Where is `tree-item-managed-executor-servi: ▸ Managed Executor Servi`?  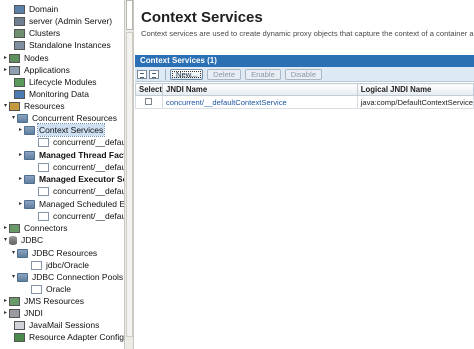 tree-item-managed-executor-servi: ▸ Managed Executor Servi is located at coordinates (70, 179).